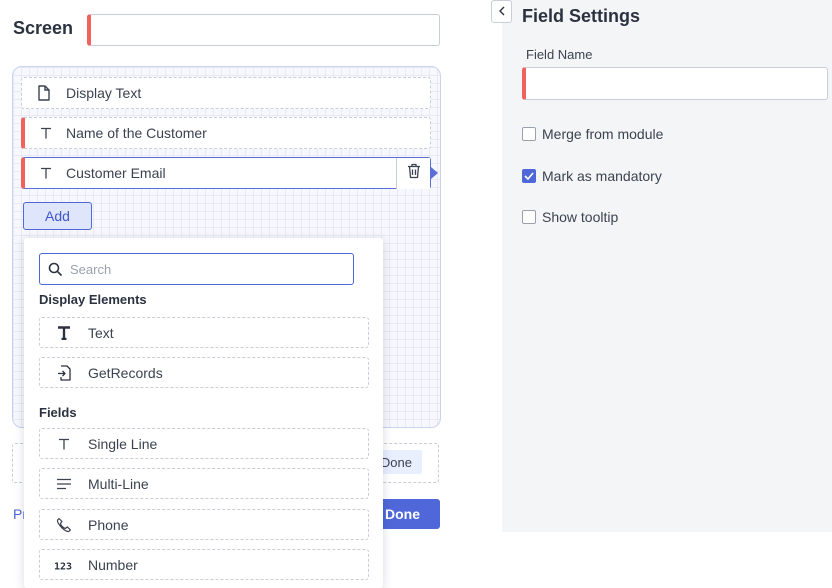 The height and width of the screenshot is (588, 832). What do you see at coordinates (675, 83) in the screenshot?
I see `field-name-input` at bounding box center [675, 83].